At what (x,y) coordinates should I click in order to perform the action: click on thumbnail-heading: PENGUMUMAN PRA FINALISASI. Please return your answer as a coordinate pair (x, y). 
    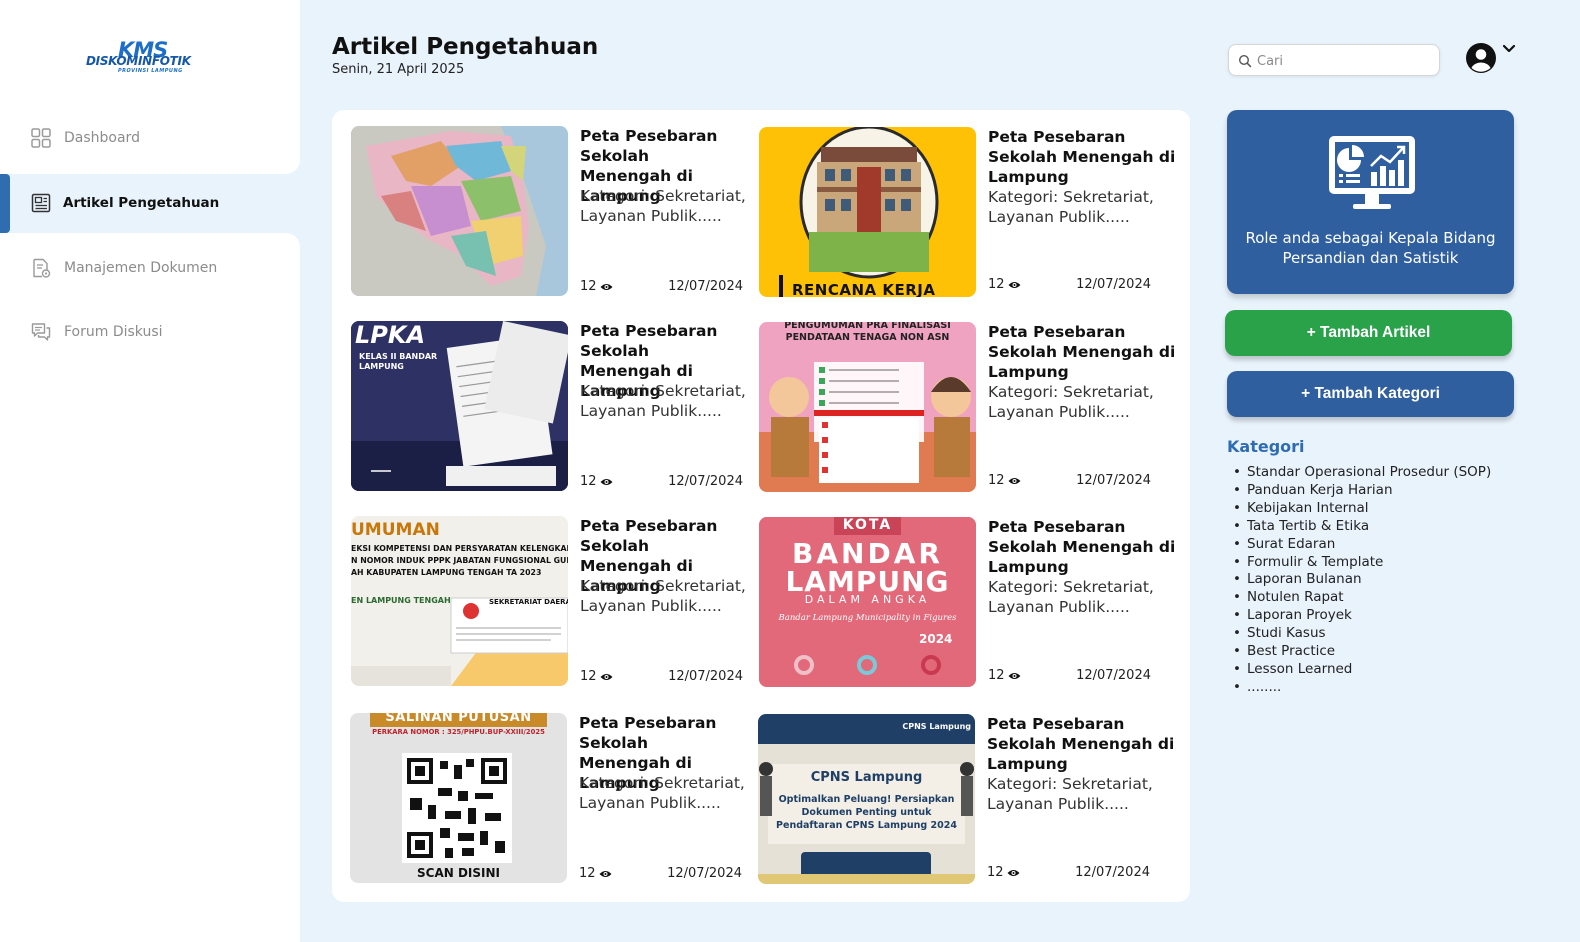
    Looking at the image, I should click on (867, 326).